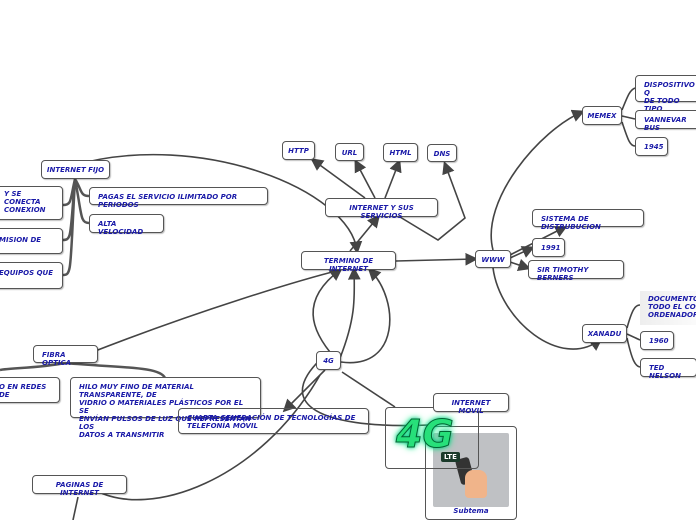 Image resolution: width=696 pixels, height=520 pixels. I want to click on 4g-lte-logo: 4G, so click(425, 434).